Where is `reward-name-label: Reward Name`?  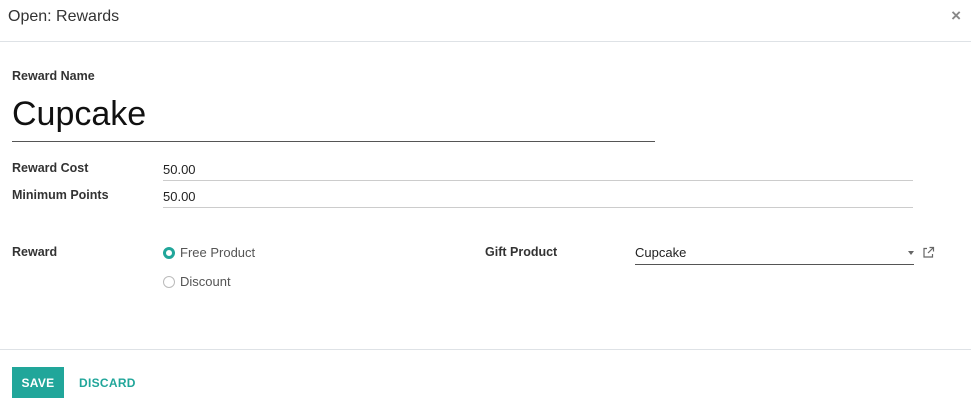 reward-name-label: Reward Name is located at coordinates (53, 76).